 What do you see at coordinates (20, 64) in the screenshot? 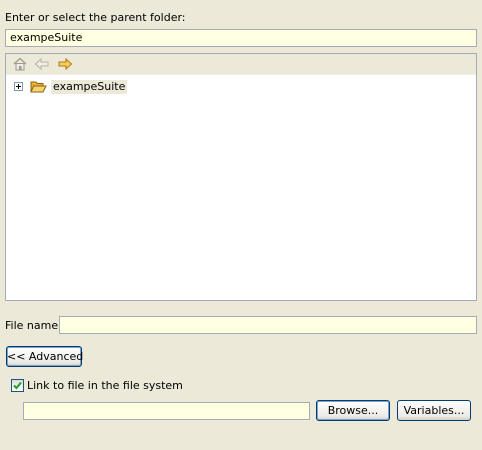
I see `home-icon` at bounding box center [20, 64].